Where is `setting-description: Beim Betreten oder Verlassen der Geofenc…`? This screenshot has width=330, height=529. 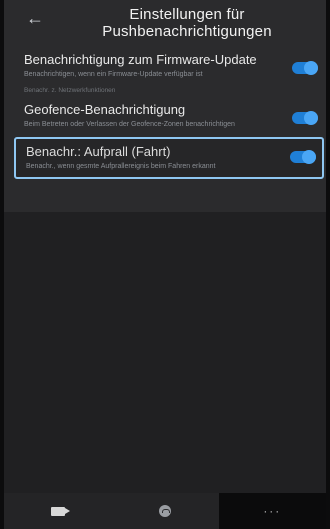
setting-description: Beim Betreten oder Verlassen der Geofenc… is located at coordinates (129, 124).